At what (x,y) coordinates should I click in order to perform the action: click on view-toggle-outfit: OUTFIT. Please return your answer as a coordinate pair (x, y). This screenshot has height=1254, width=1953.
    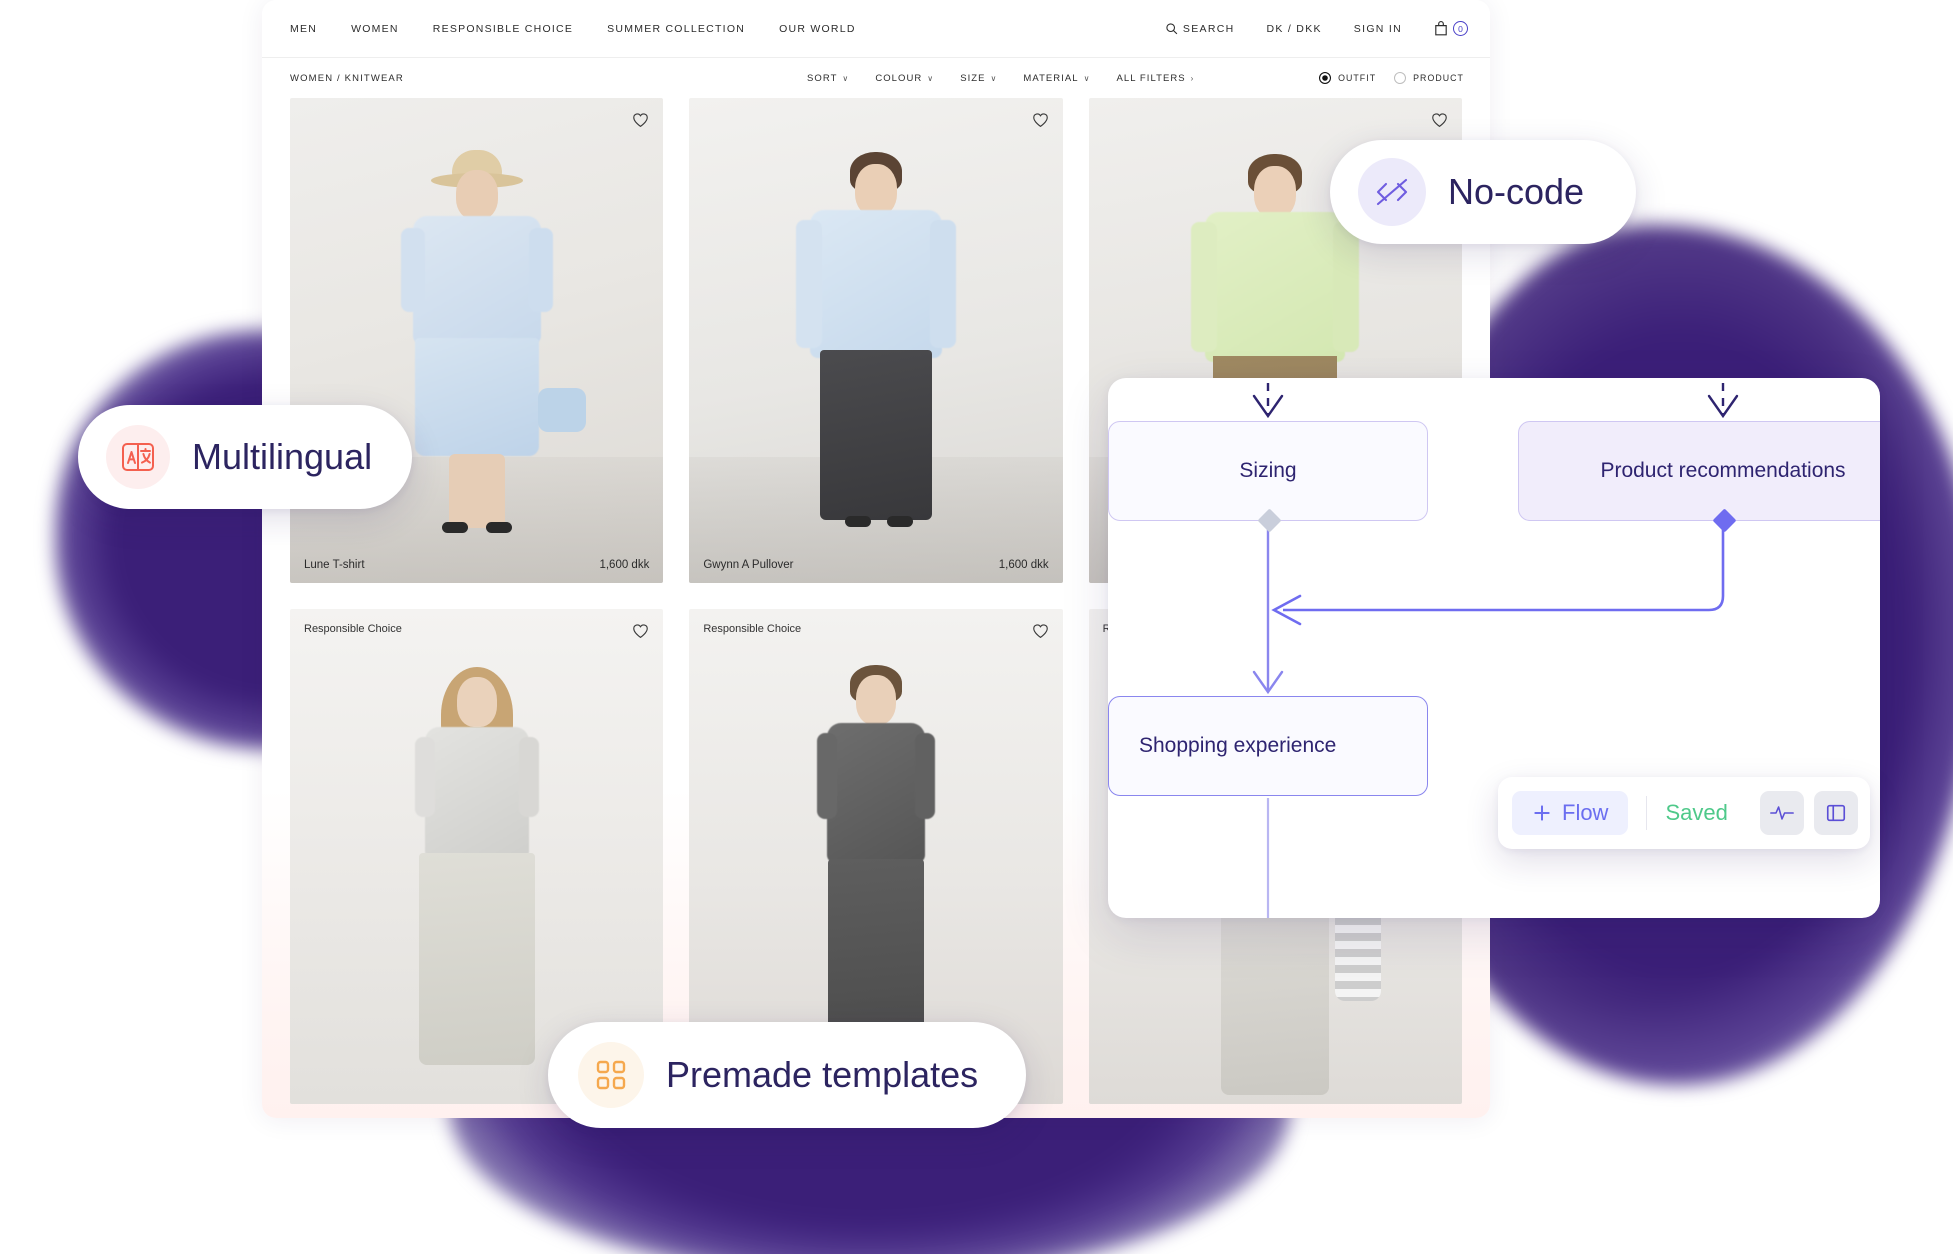
    Looking at the image, I should click on (1347, 78).